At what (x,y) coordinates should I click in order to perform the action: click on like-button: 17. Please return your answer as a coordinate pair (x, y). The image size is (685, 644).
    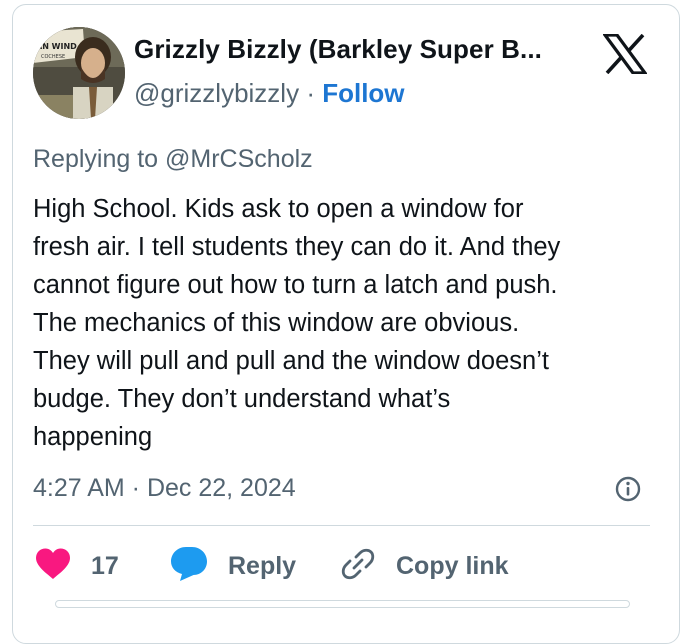
    Looking at the image, I should click on (77, 566).